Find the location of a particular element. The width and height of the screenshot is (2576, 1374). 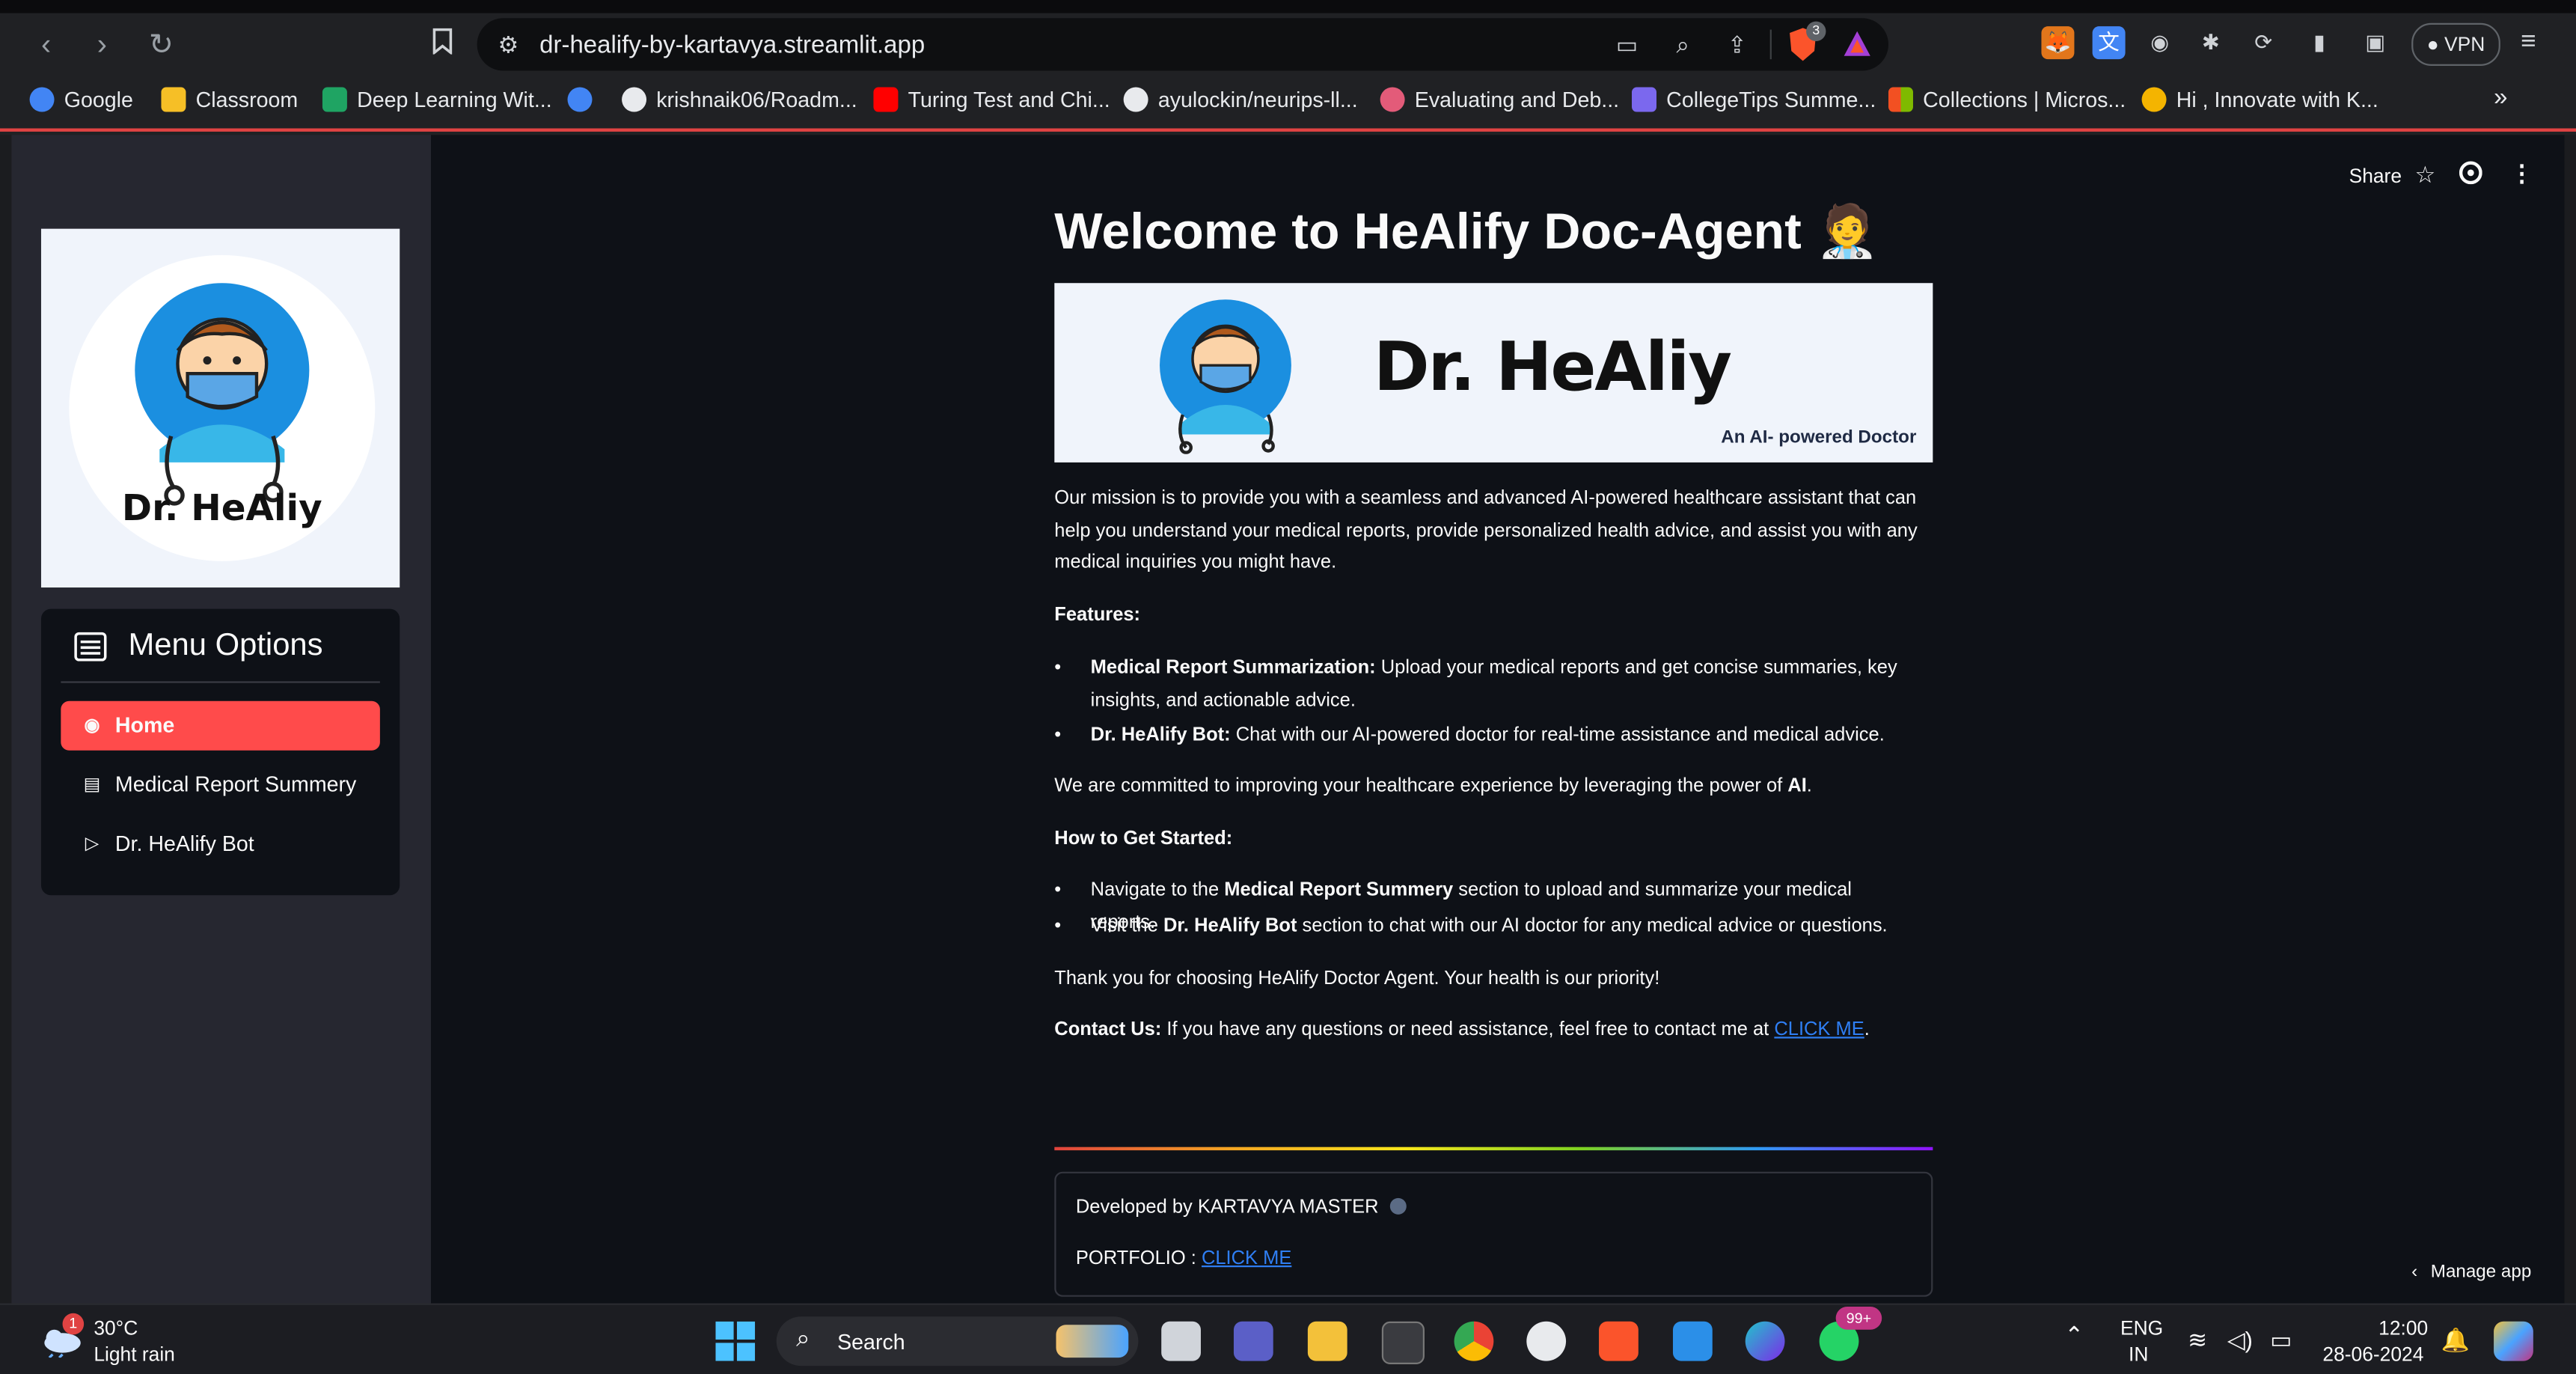

github-desktop-icon is located at coordinates (1546, 1341).